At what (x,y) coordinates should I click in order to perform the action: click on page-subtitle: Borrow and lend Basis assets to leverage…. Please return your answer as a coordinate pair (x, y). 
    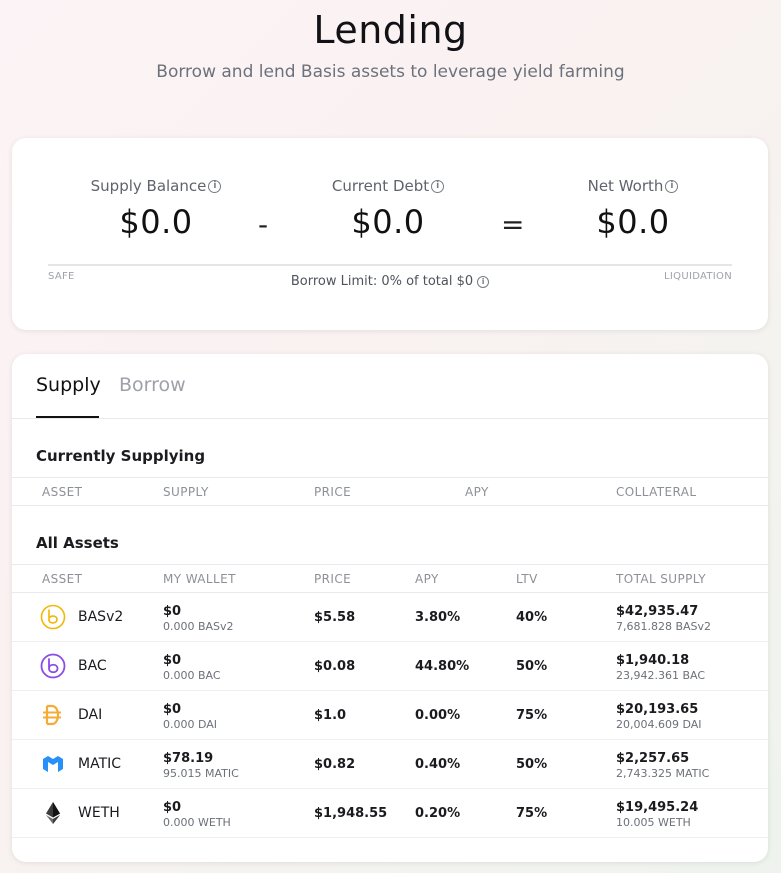
    Looking at the image, I should click on (390, 72).